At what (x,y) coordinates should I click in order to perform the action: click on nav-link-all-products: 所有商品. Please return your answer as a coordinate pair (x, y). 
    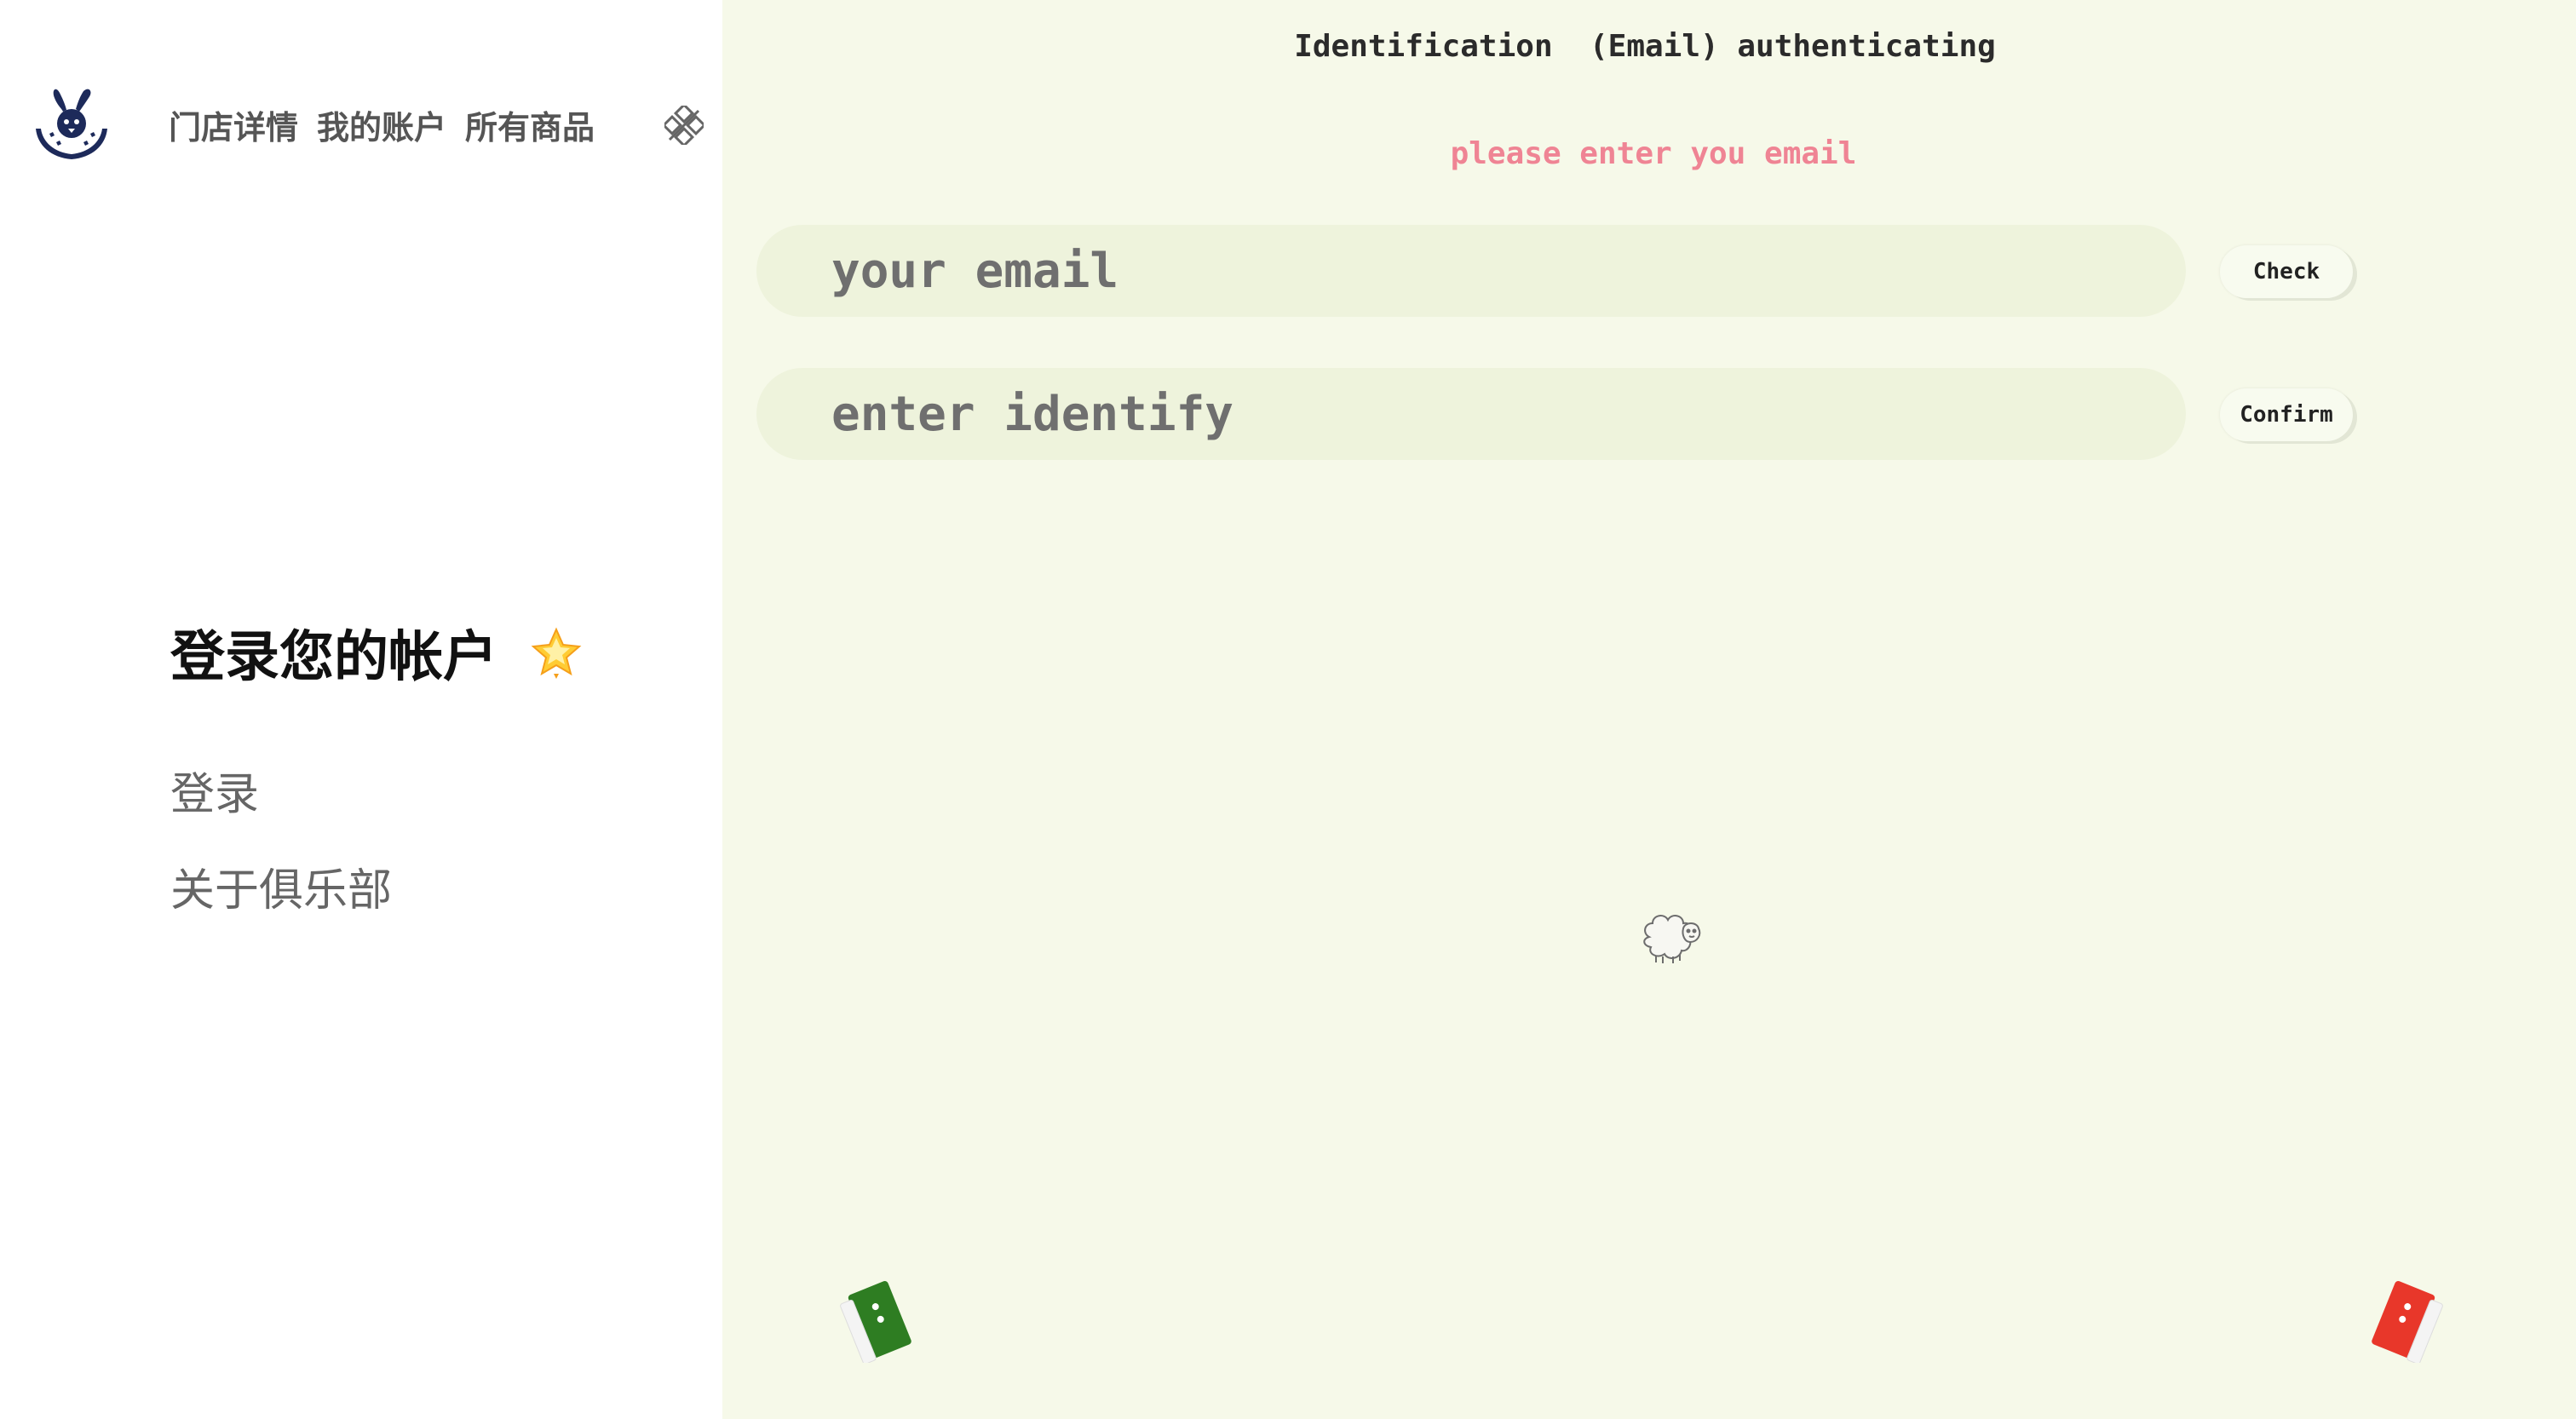
    Looking at the image, I should click on (530, 125).